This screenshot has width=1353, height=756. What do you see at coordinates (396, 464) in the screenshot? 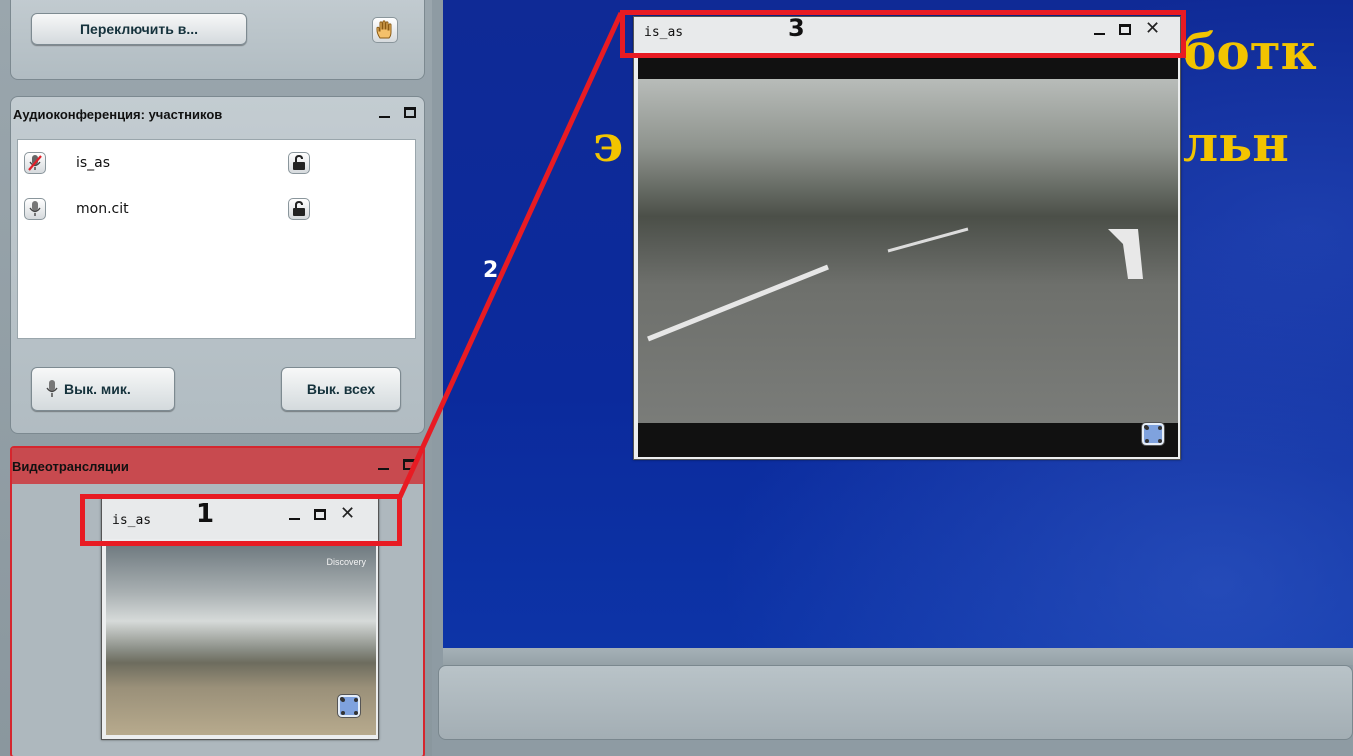
I see `video-panel-controls` at bounding box center [396, 464].